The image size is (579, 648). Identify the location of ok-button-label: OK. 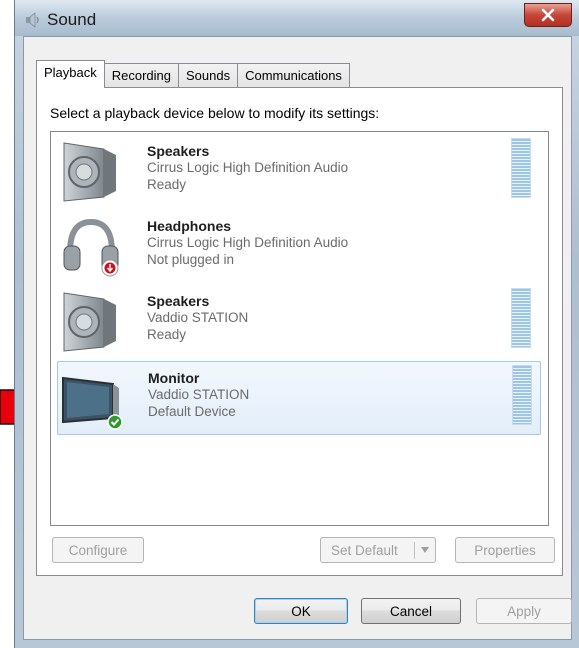
(301, 611).